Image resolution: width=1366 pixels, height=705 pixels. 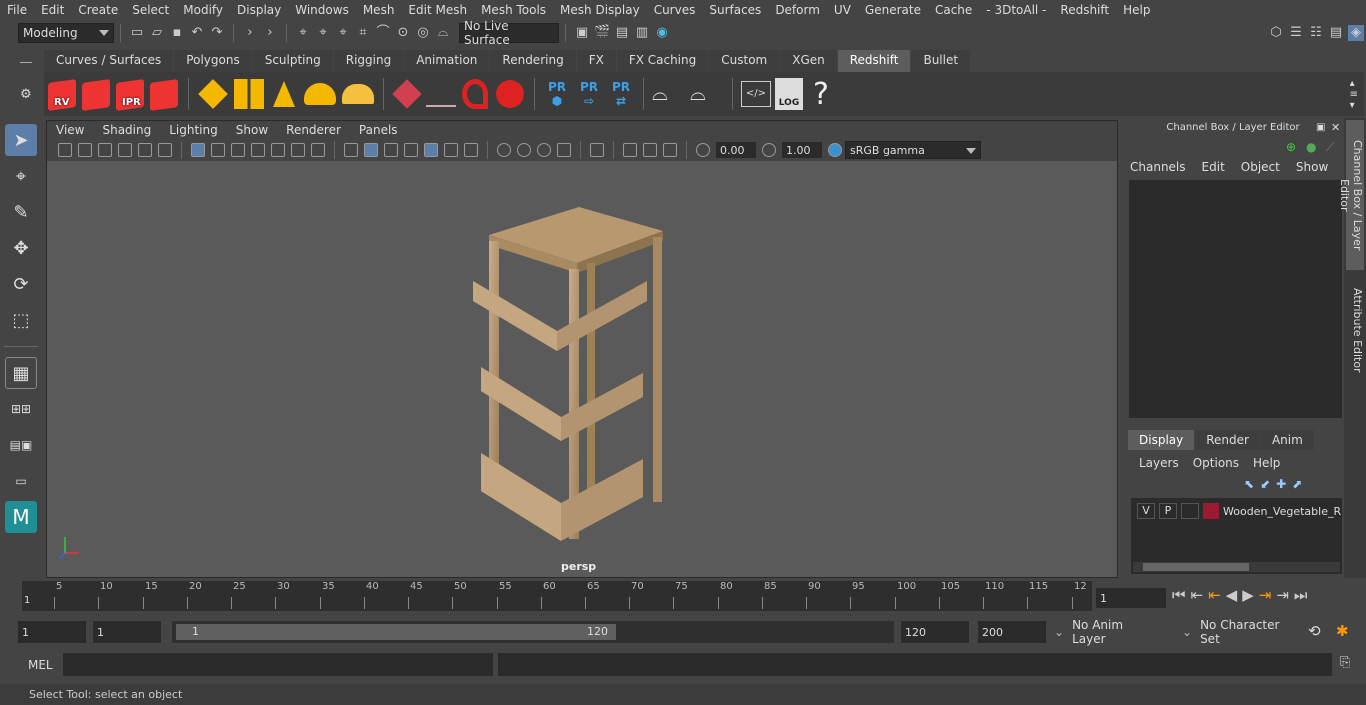 What do you see at coordinates (1107, 632) in the screenshot?
I see `anim-layer-dropdown: ⌄ No Anim Layer` at bounding box center [1107, 632].